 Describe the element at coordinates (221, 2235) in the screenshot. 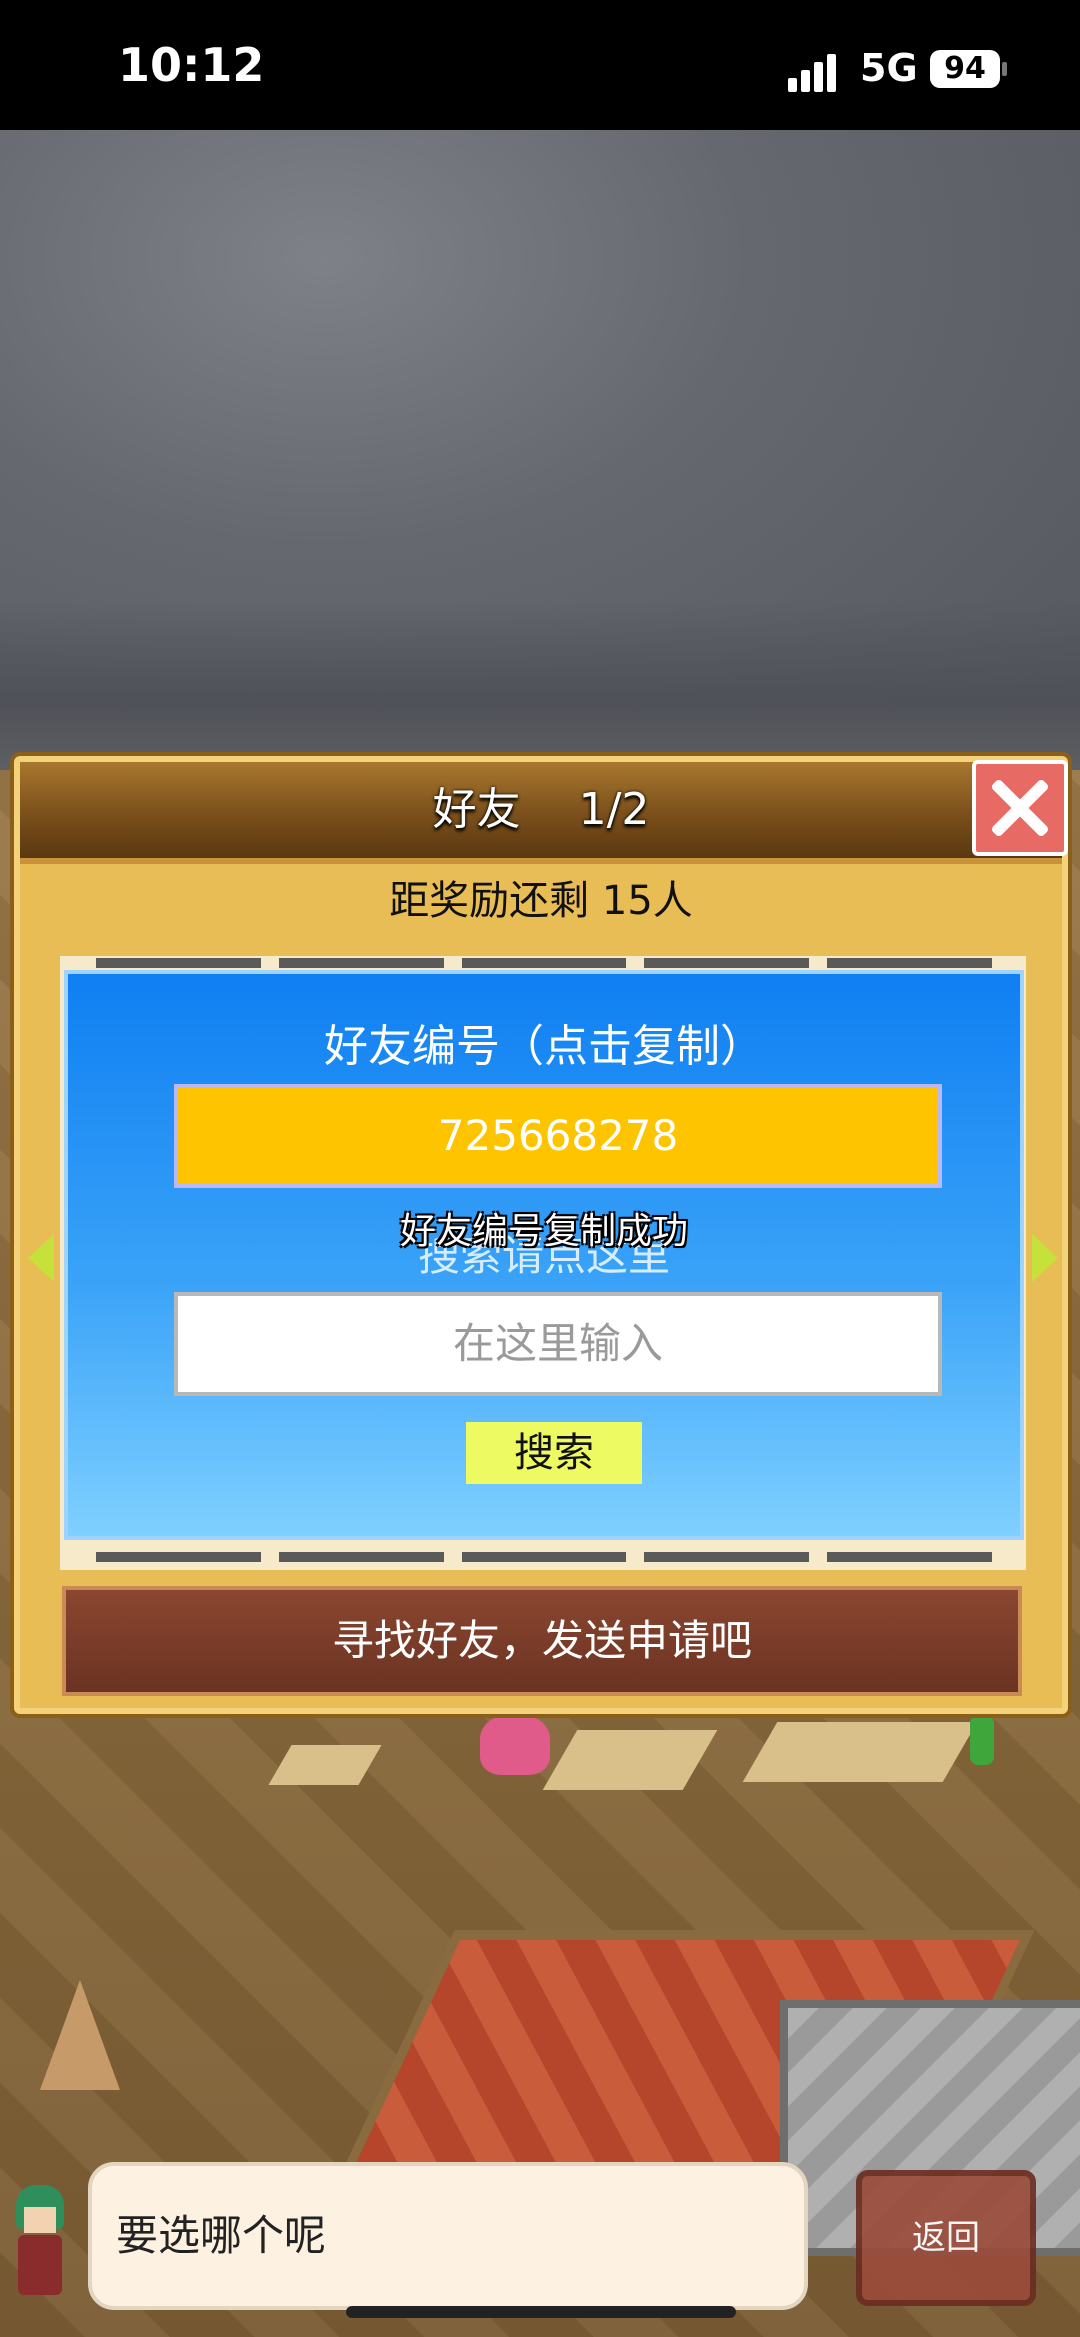

I see `speech-text: 要选哪个呢` at that location.